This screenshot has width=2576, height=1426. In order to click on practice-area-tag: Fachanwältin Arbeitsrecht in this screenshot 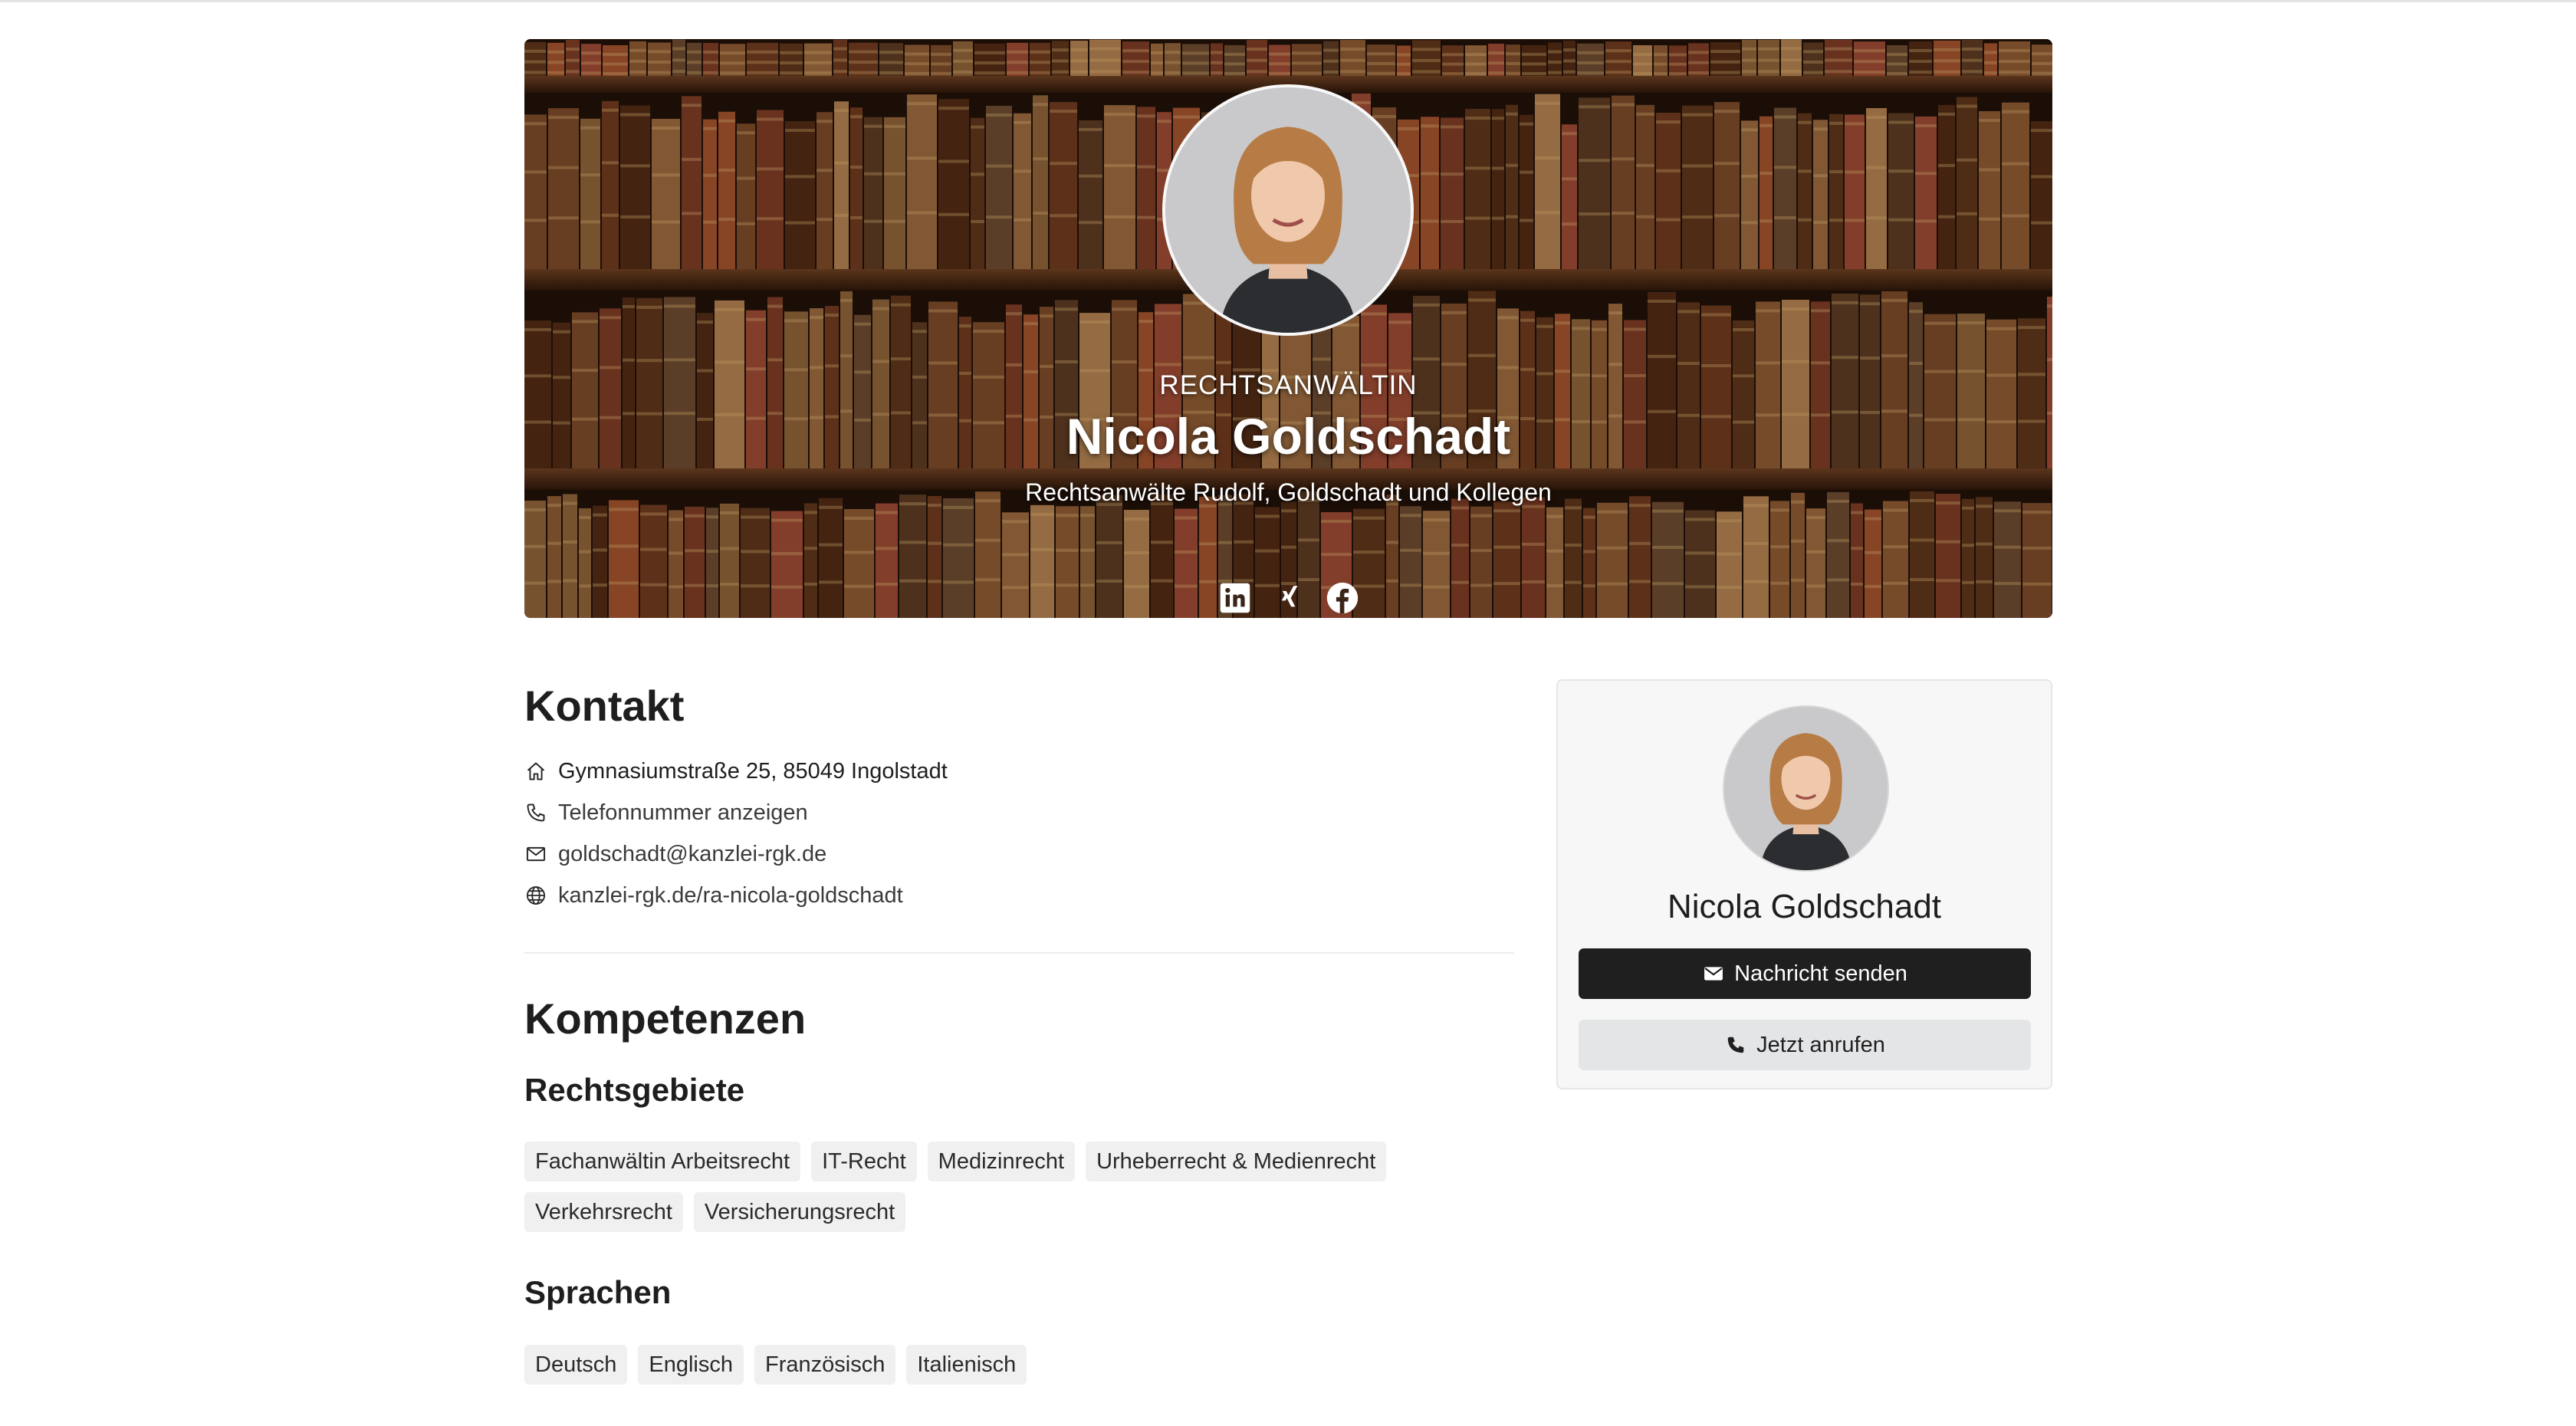, I will do `click(663, 1161)`.